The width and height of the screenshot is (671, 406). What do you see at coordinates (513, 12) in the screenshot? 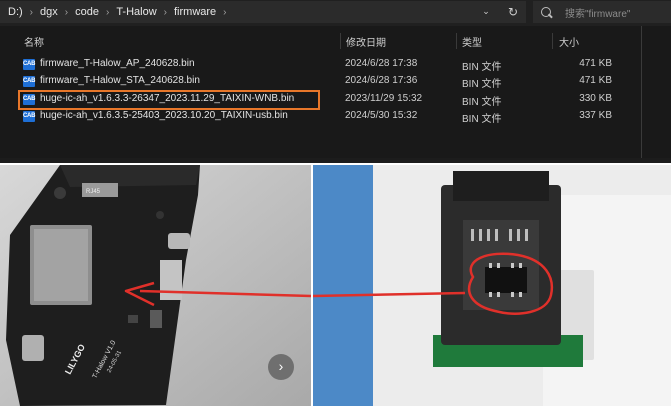
I see `refresh-icon: ↻` at bounding box center [513, 12].